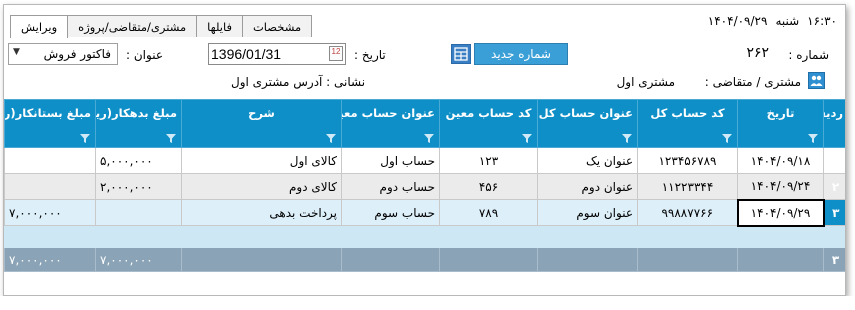 The image size is (855, 310). Describe the element at coordinates (587, 186) in the screenshot. I see `cell-account-title: عنوان دوم` at that location.